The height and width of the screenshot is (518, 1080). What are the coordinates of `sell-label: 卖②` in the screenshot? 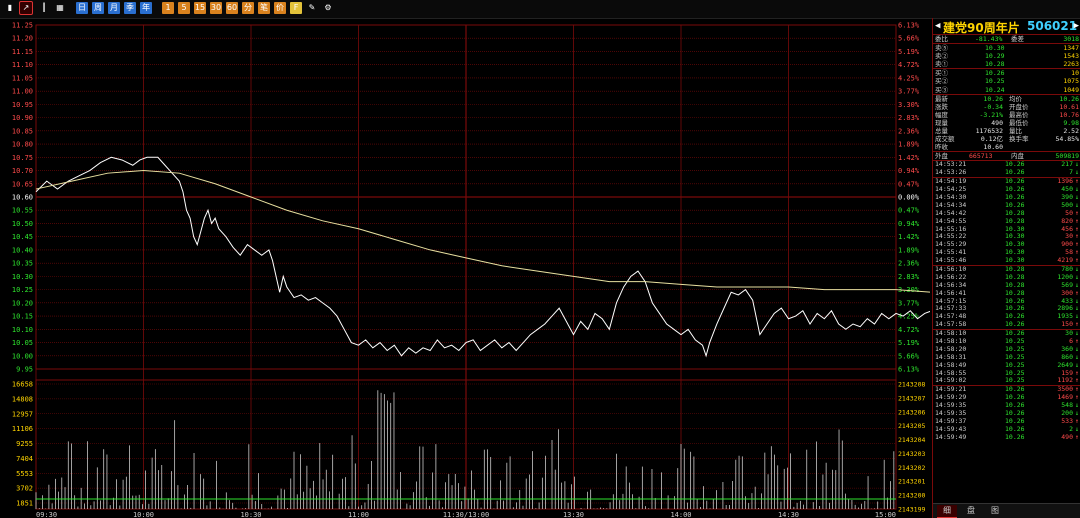 It's located at (941, 56).